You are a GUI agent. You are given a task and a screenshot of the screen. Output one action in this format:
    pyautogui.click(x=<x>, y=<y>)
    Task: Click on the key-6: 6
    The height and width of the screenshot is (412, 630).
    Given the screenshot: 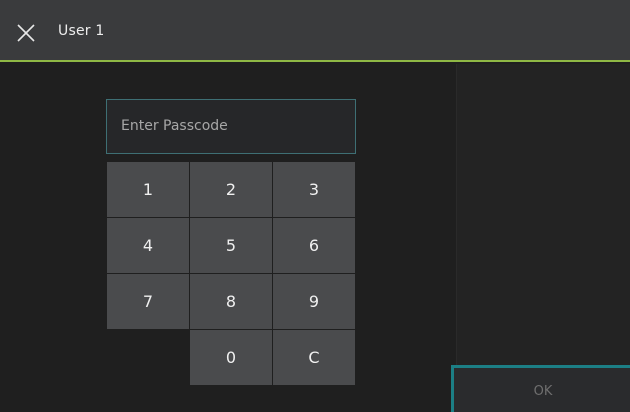 What is the action you would take?
    pyautogui.click(x=314, y=245)
    